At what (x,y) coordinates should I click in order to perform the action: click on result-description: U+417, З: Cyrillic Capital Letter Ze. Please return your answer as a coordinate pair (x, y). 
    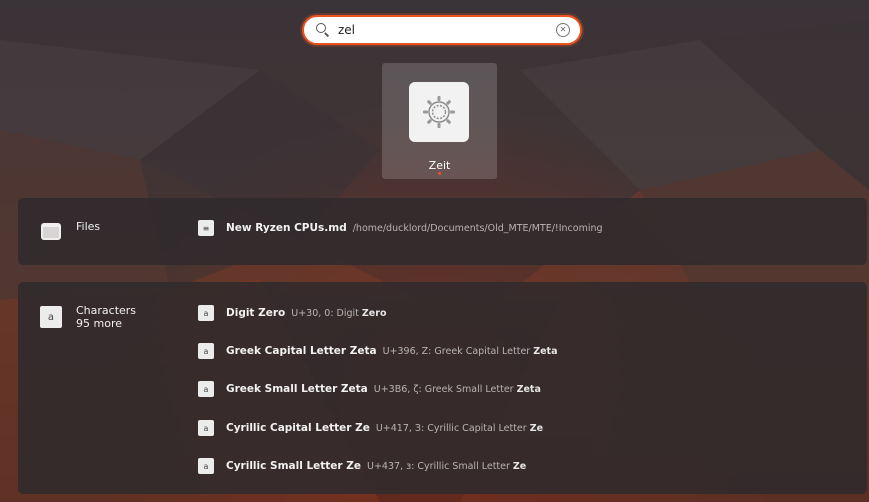
    Looking at the image, I should click on (459, 428).